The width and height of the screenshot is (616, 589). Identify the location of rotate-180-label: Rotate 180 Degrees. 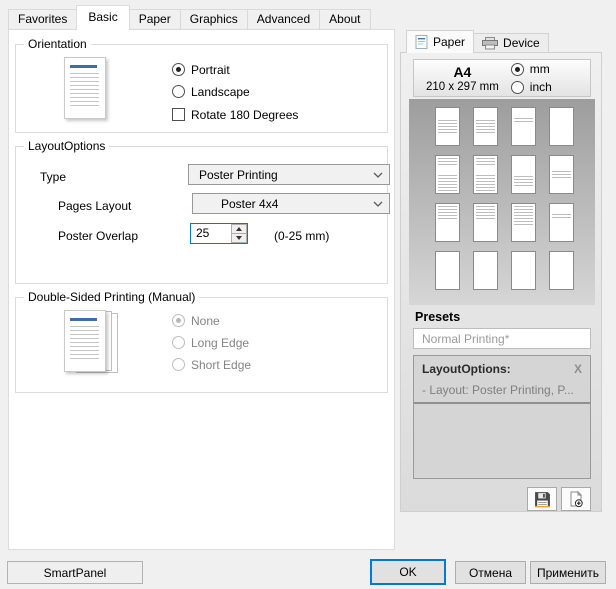
(245, 114).